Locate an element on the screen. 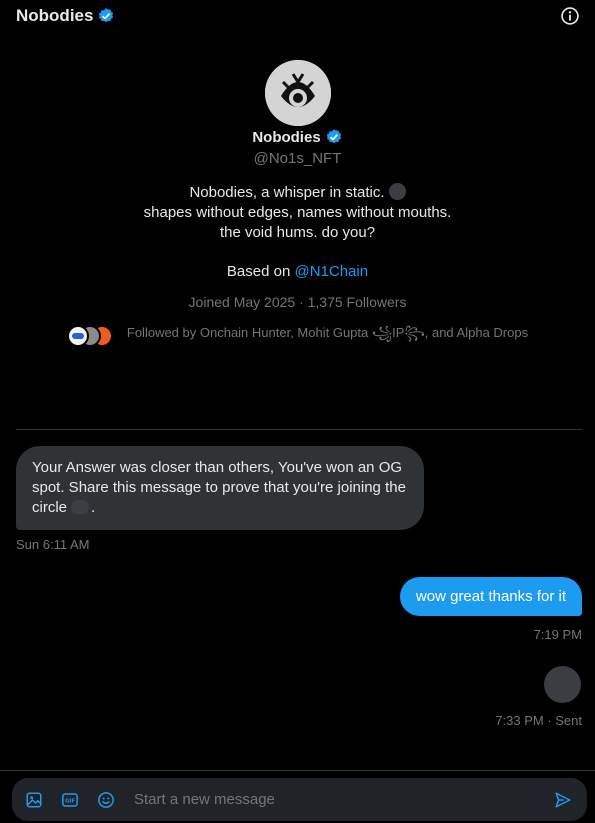 The image size is (595, 823). profile-name-row: Nobodies is located at coordinates (297, 137).